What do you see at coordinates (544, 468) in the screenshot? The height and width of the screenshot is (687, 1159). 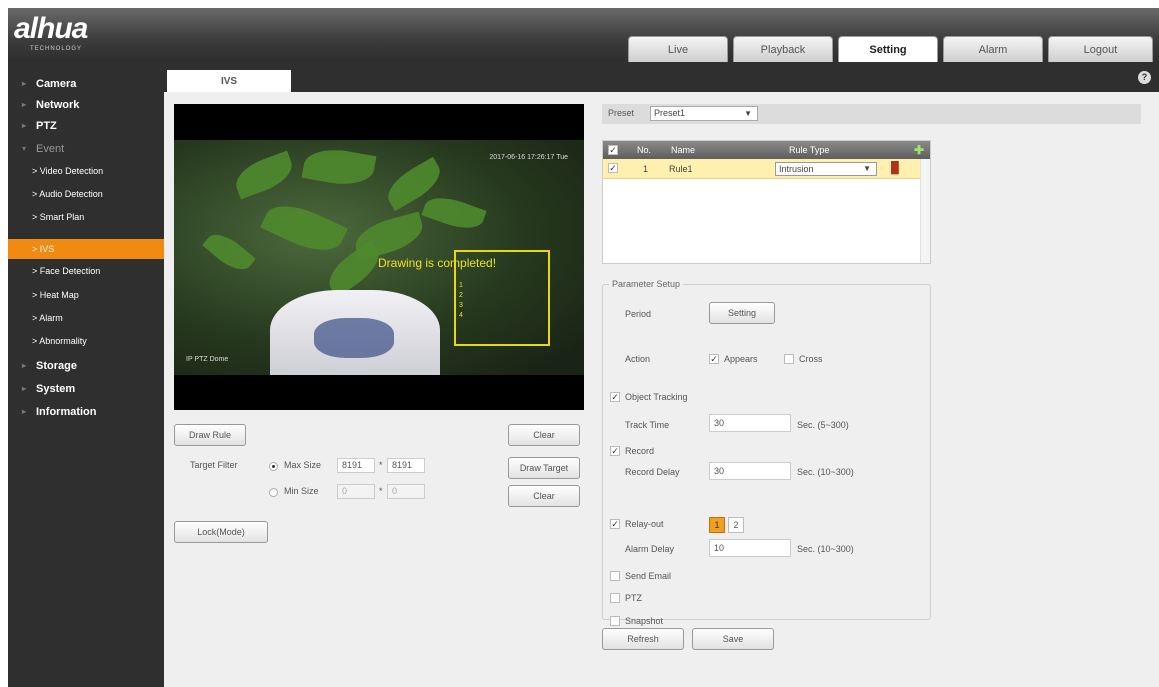 I see `draw-target-button: Draw Target` at bounding box center [544, 468].